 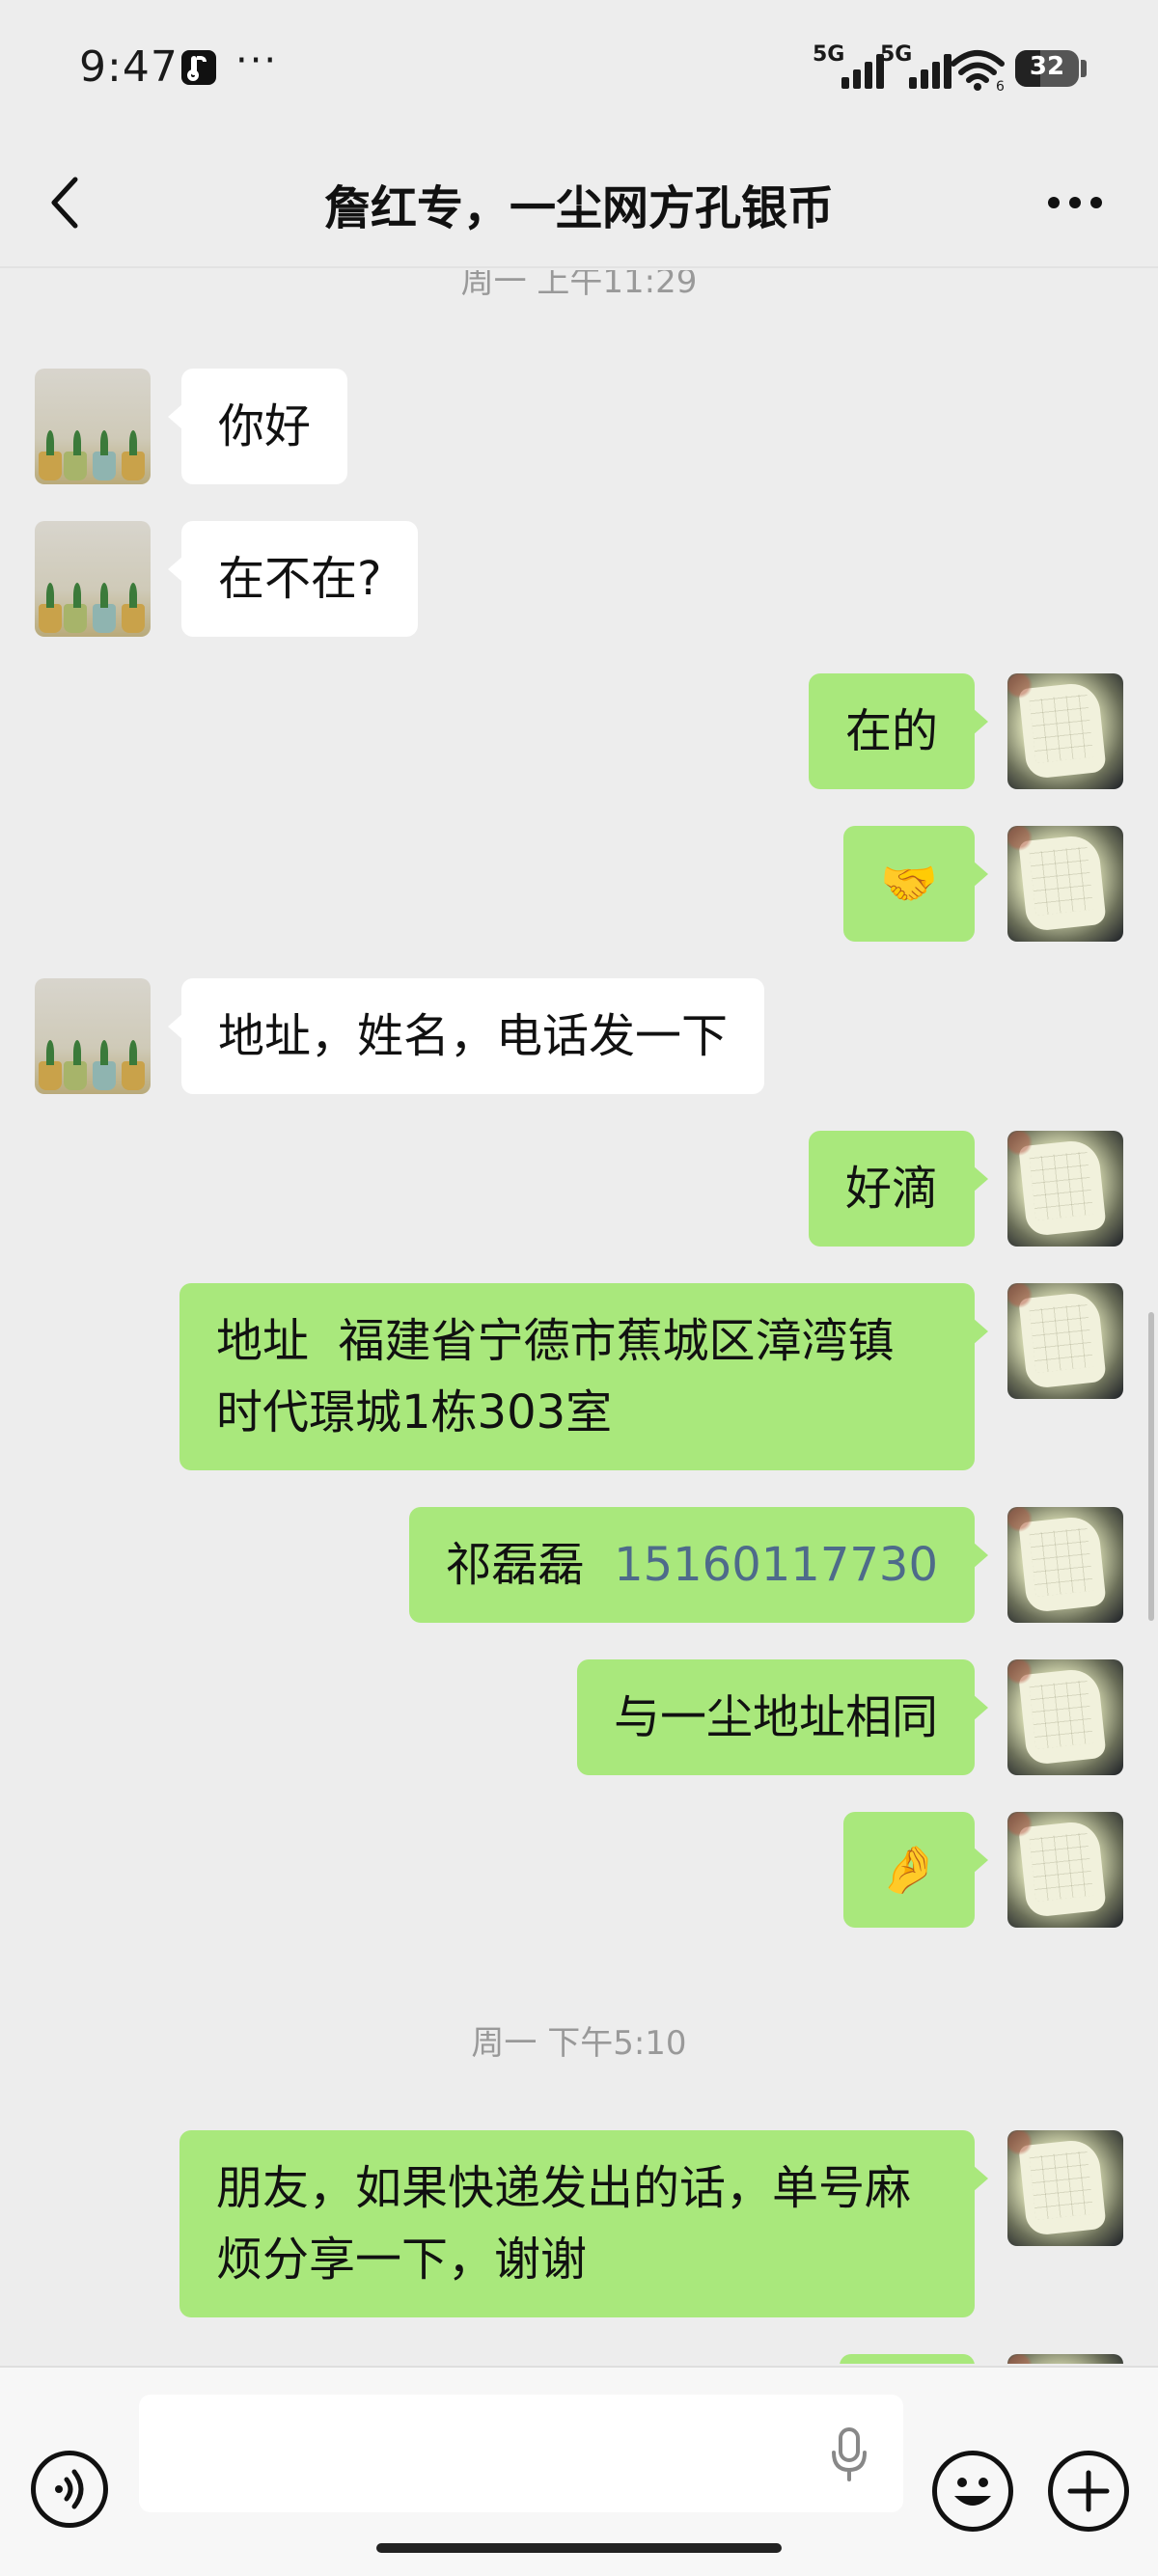 I want to click on message-bubble-sent-contact: 祁磊磊 15160117730, so click(x=698, y=1565).